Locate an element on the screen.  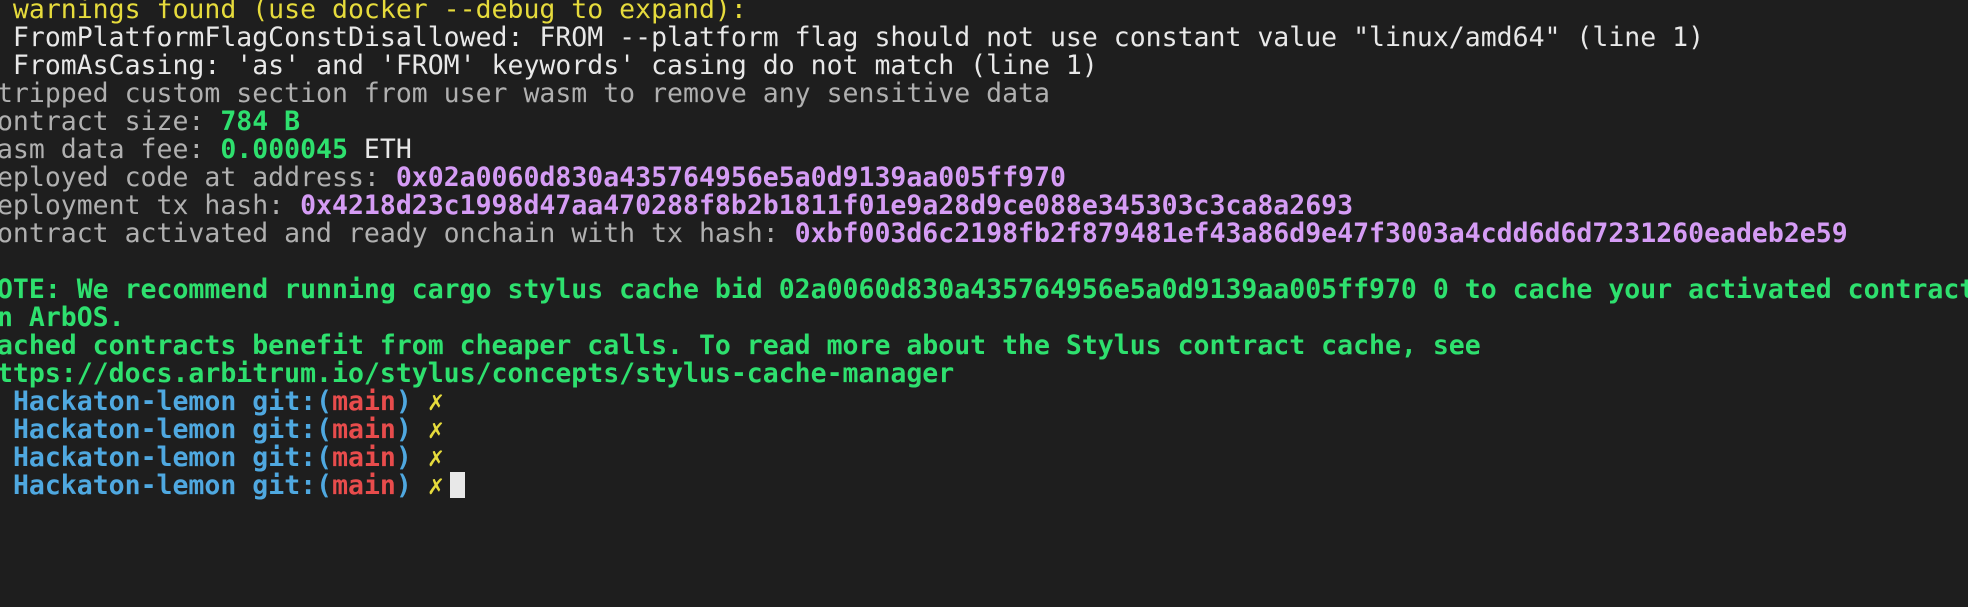
prompt-git-label: git:( is located at coordinates (292, 485).